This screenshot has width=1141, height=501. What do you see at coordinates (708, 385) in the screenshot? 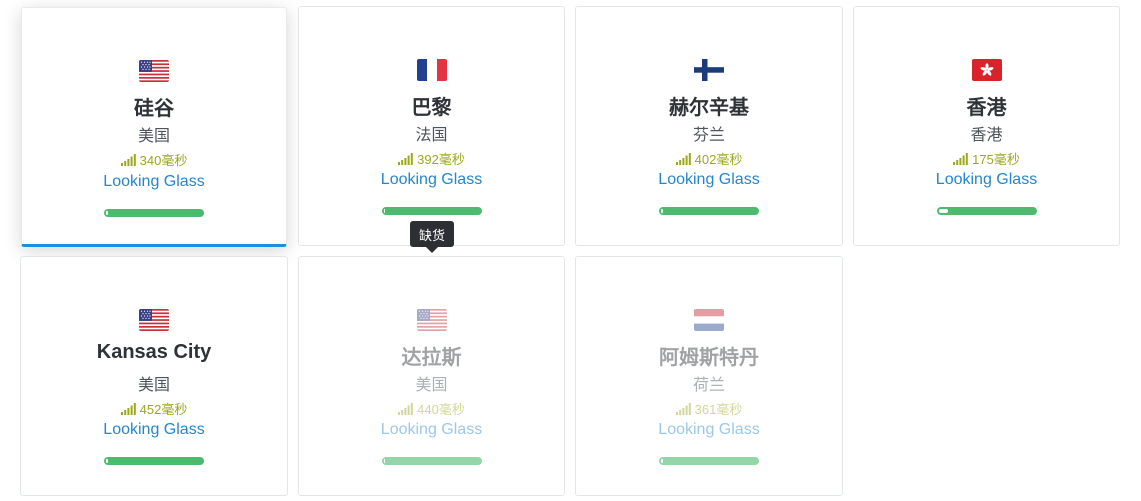
I see `location-country: 荷兰` at bounding box center [708, 385].